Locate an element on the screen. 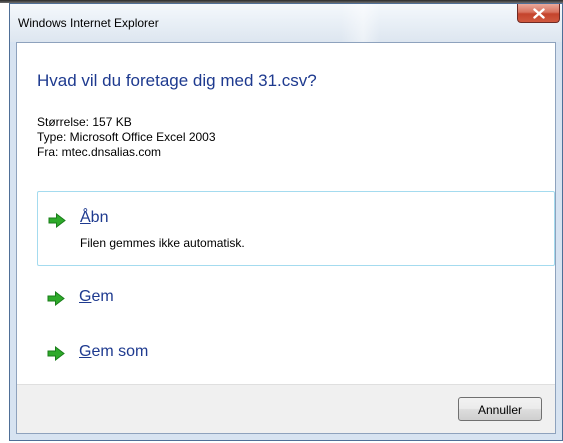  save-option: Gem is located at coordinates (296, 298).